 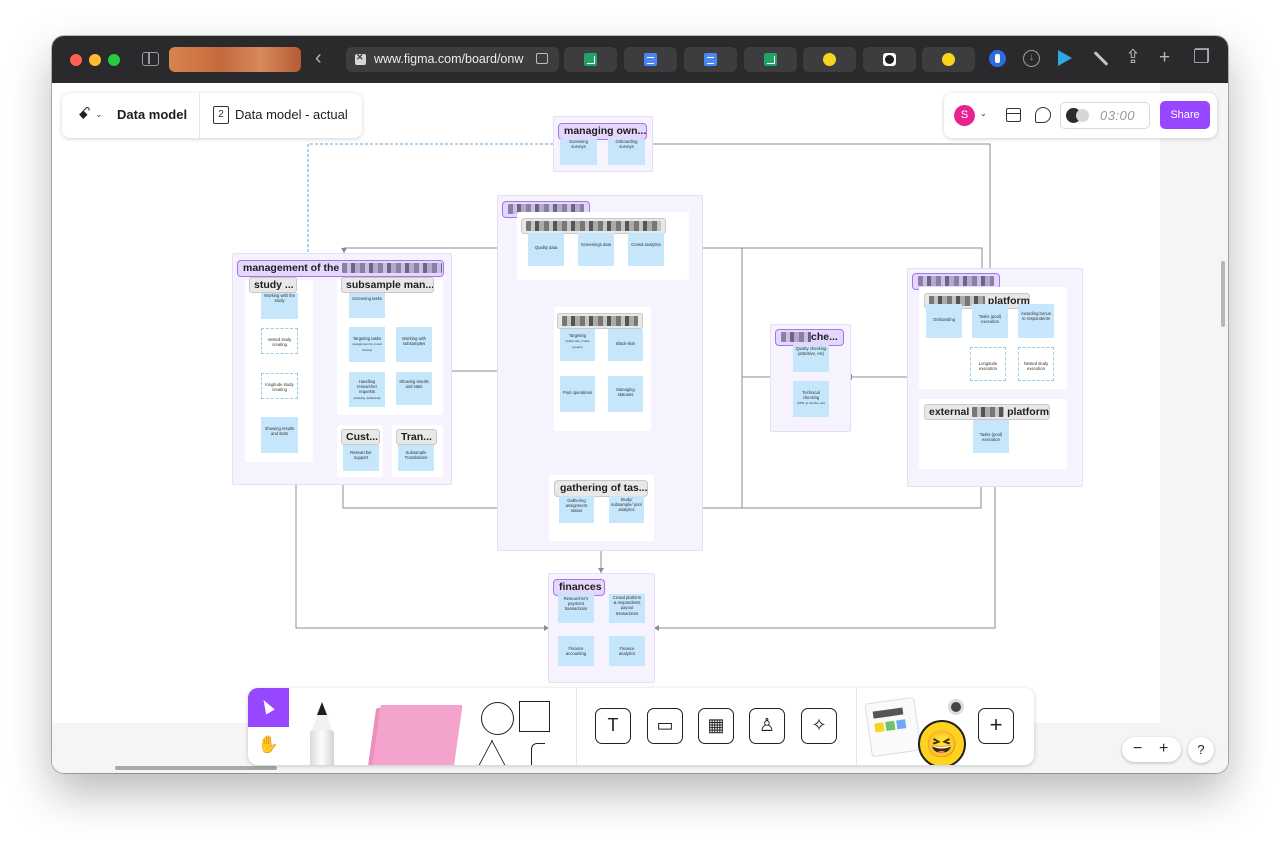 I want to click on sticky-note: Quality checking (attentive, etc), so click(x=811, y=358).